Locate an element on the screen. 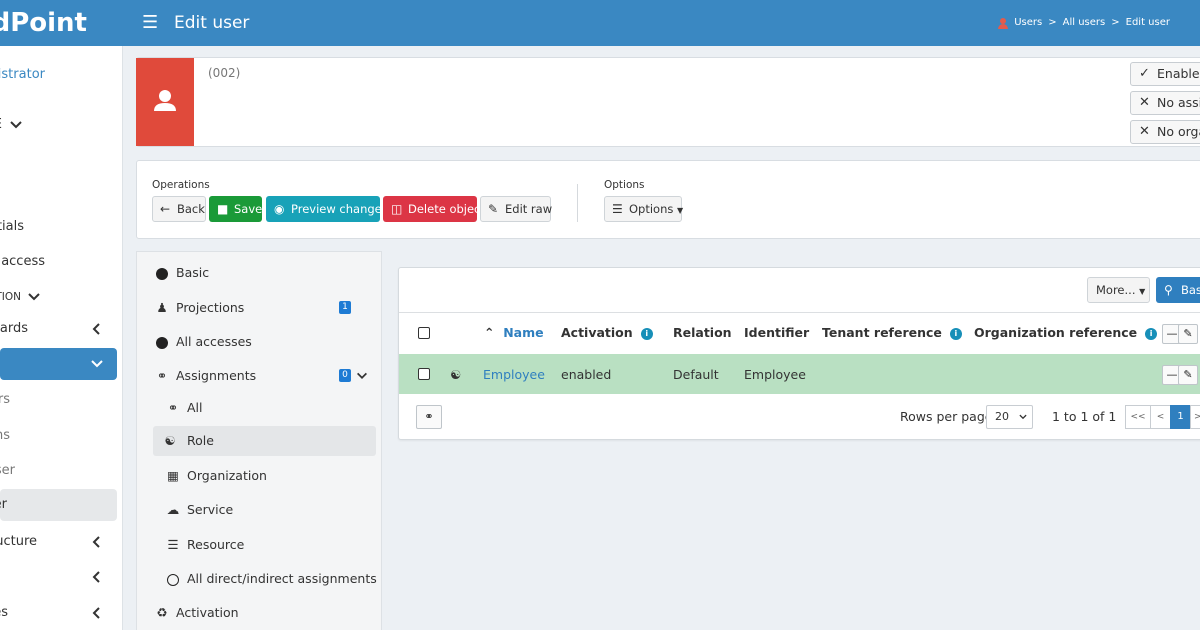 Image resolution: width=1200 pixels, height=630 pixels. menu-subitem-all: ⚭ All is located at coordinates (265, 408).